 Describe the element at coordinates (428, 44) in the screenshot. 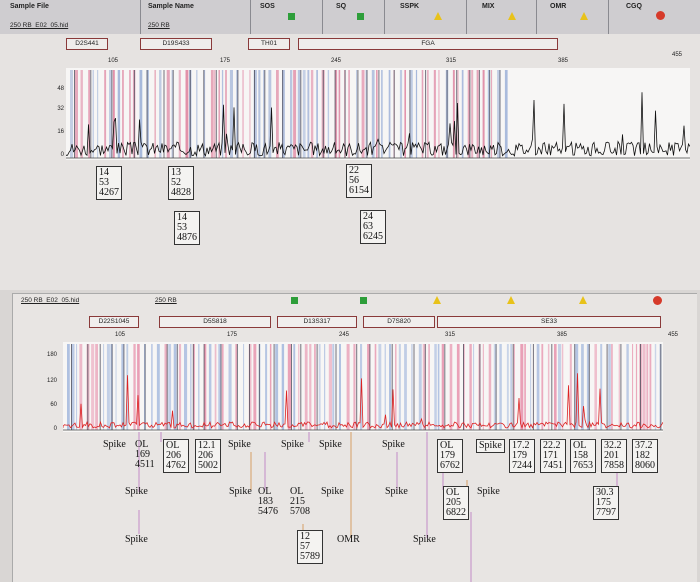

I see `locus-fga: FGA` at that location.